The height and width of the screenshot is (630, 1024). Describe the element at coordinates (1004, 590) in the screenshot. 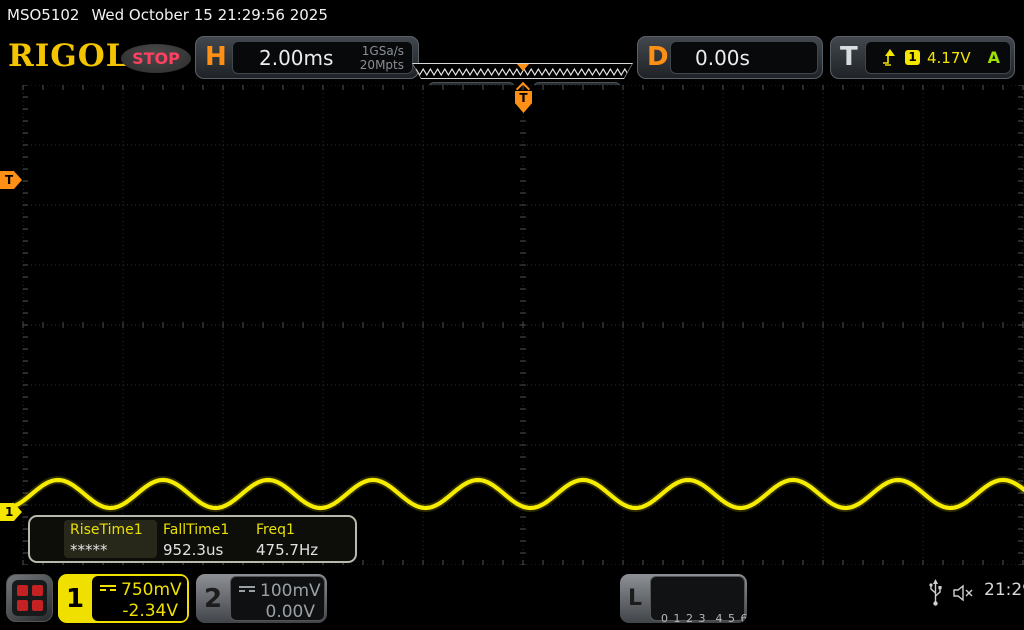

I see `clock-text: 21:29` at that location.